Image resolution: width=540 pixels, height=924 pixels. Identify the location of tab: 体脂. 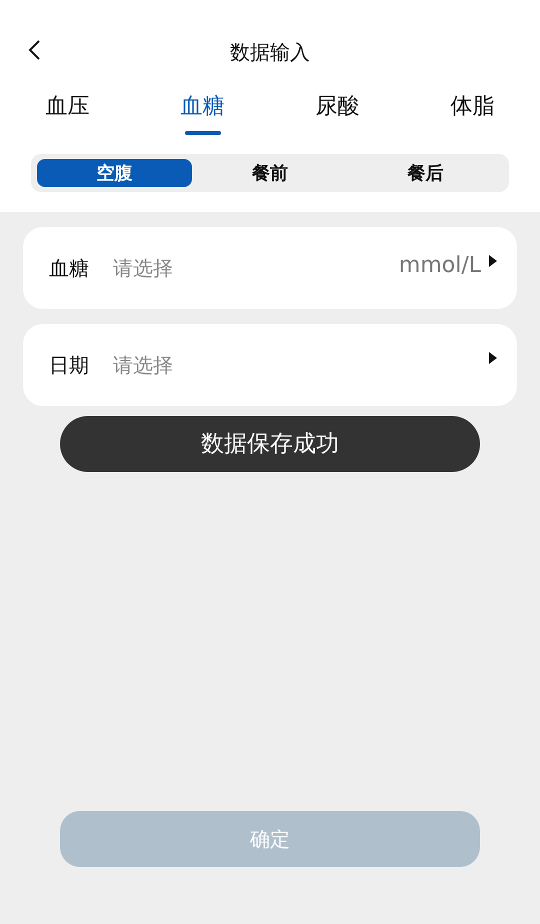
(472, 110).